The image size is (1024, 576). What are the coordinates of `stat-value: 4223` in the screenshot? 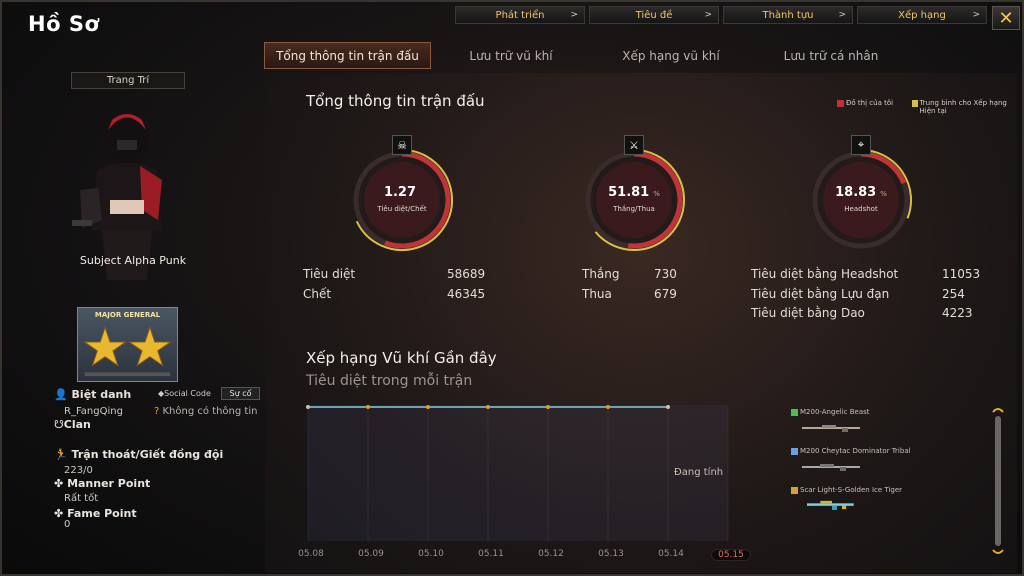 It's located at (957, 313).